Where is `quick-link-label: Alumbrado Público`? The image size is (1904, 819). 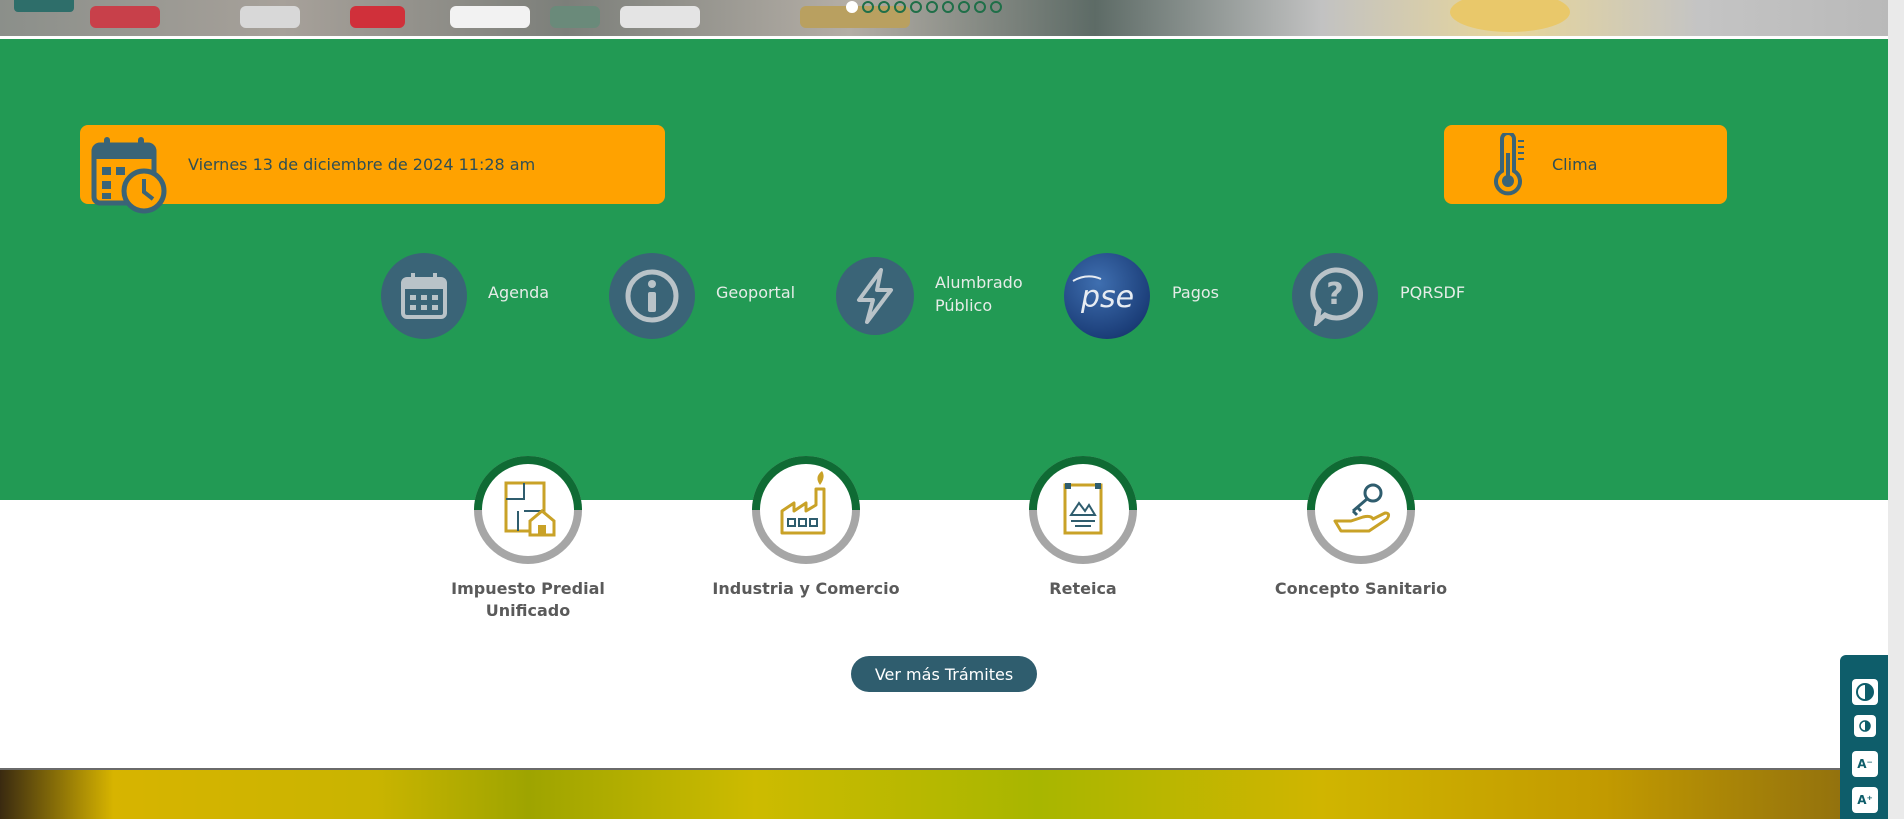 quick-link-label: Alumbrado Público is located at coordinates (979, 294).